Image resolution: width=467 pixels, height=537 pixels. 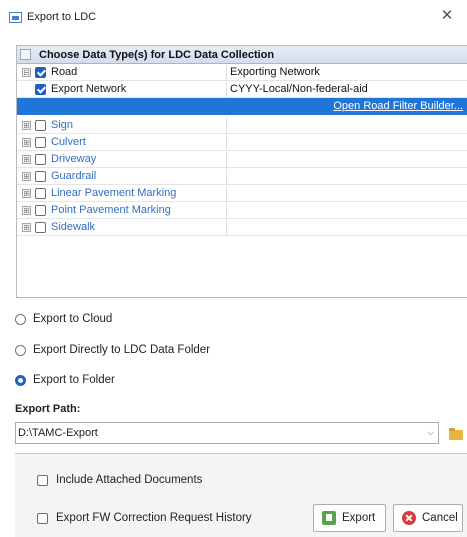 I want to click on driveway-checkbox, so click(x=40, y=159).